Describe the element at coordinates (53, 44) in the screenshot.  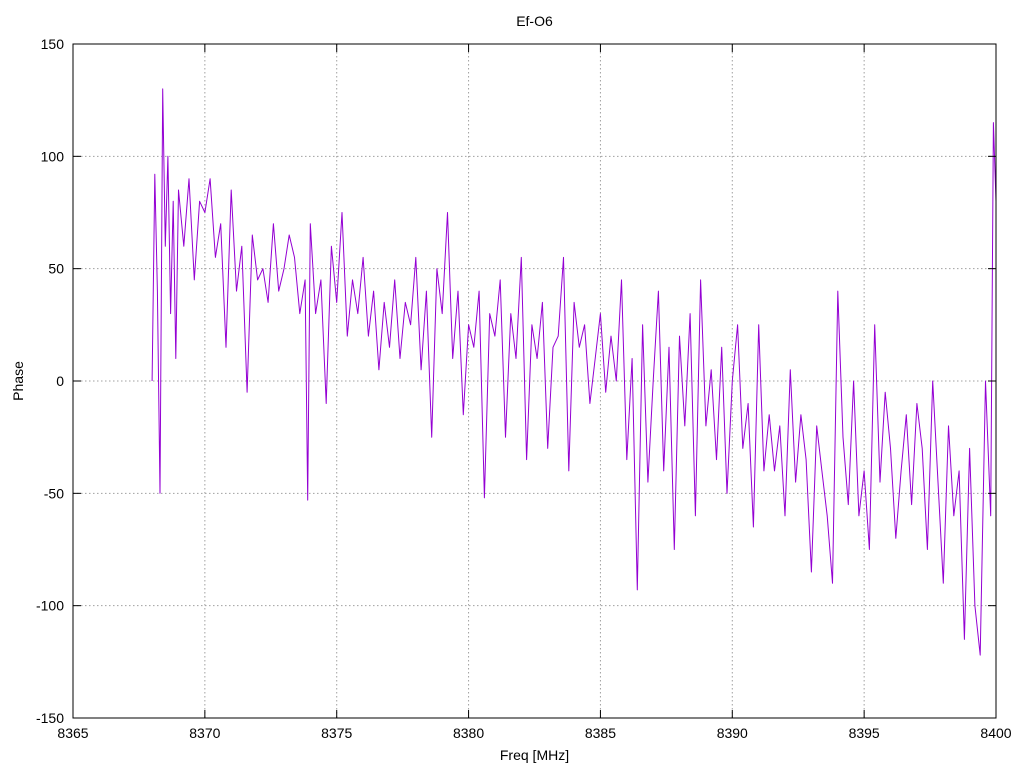
I see `y-tick-label: 150` at that location.